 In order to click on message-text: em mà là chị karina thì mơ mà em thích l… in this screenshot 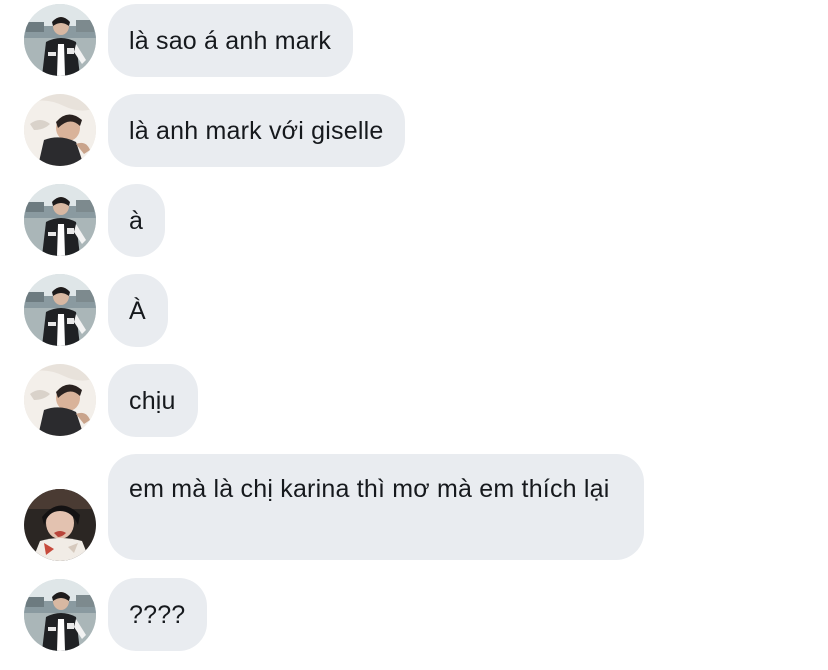, I will do `click(369, 489)`.